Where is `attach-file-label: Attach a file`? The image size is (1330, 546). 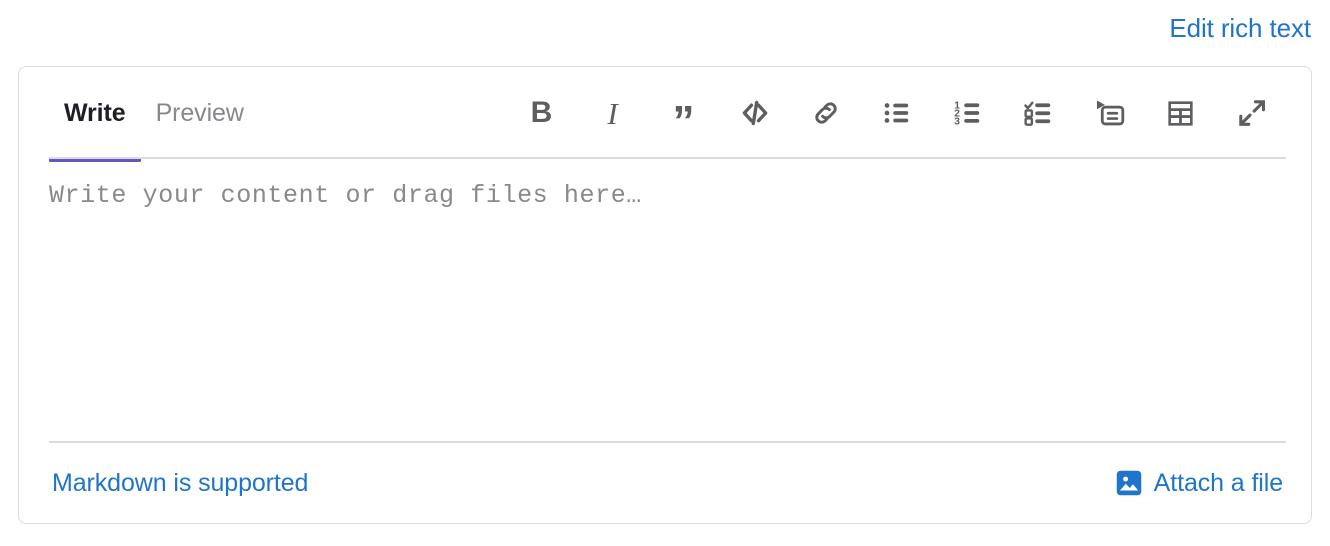
attach-file-label: Attach a file is located at coordinates (1218, 482).